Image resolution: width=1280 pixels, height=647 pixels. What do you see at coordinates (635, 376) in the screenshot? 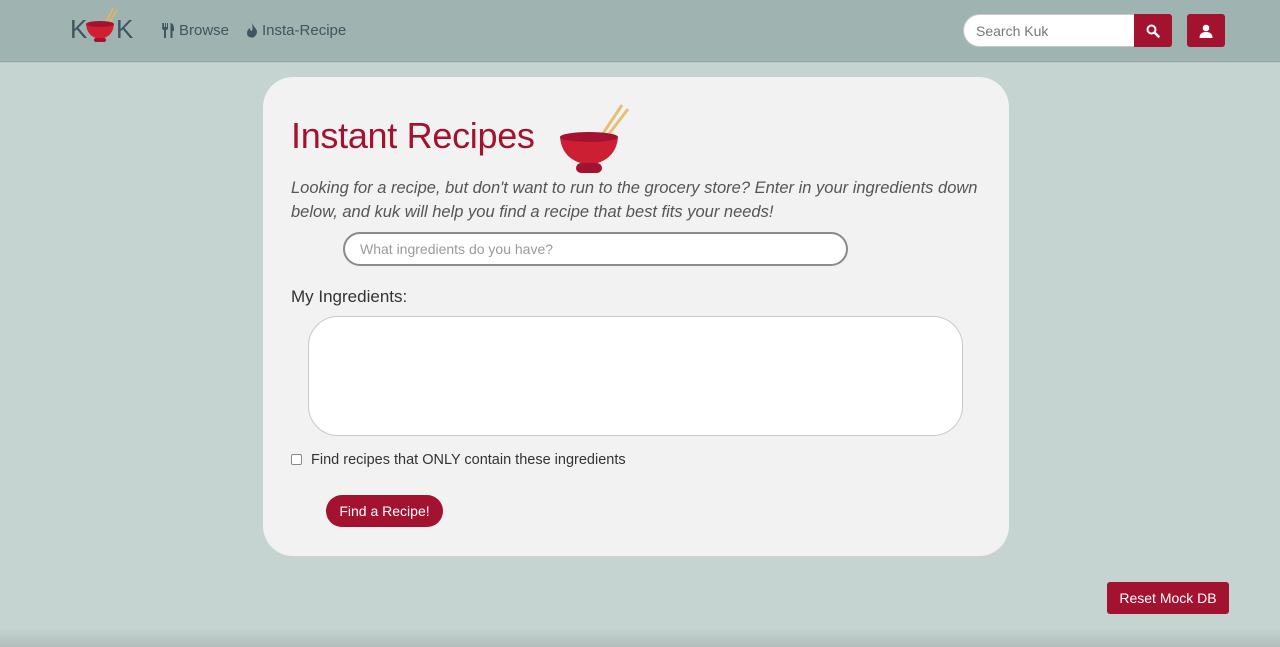
I see `my-ingredients-list` at bounding box center [635, 376].